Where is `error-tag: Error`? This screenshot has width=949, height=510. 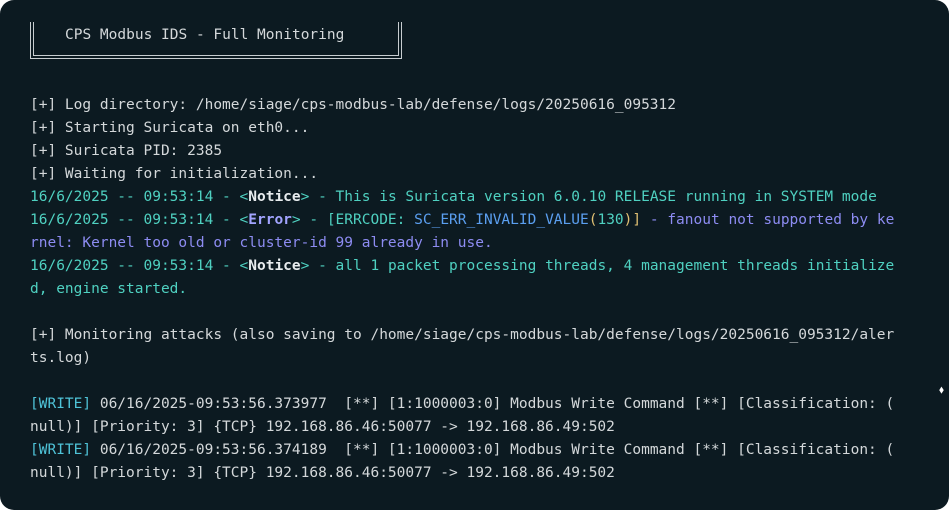 error-tag: Error is located at coordinates (270, 220).